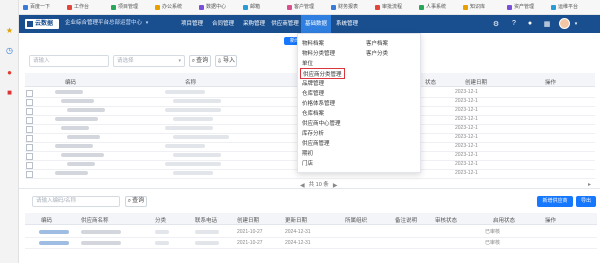  What do you see at coordinates (207, 232) in the screenshot?
I see `cell-phone` at bounding box center [207, 232].